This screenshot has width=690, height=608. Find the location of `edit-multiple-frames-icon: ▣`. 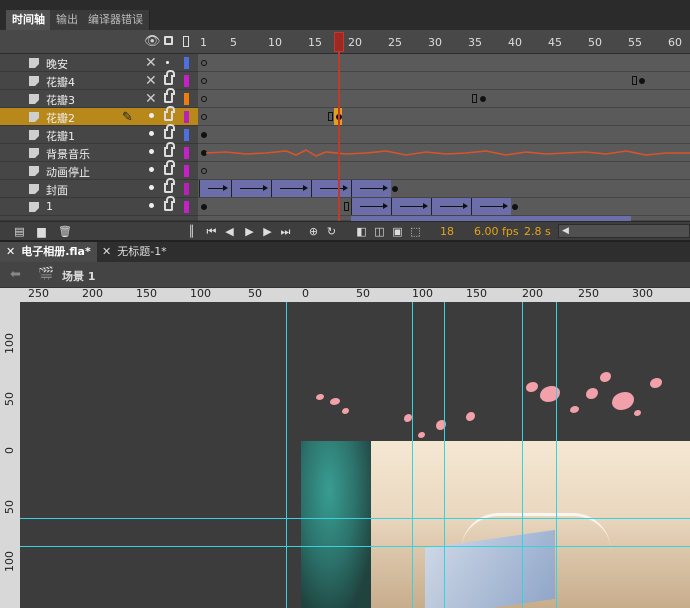

edit-multiple-frames-icon: ▣ is located at coordinates (397, 231).